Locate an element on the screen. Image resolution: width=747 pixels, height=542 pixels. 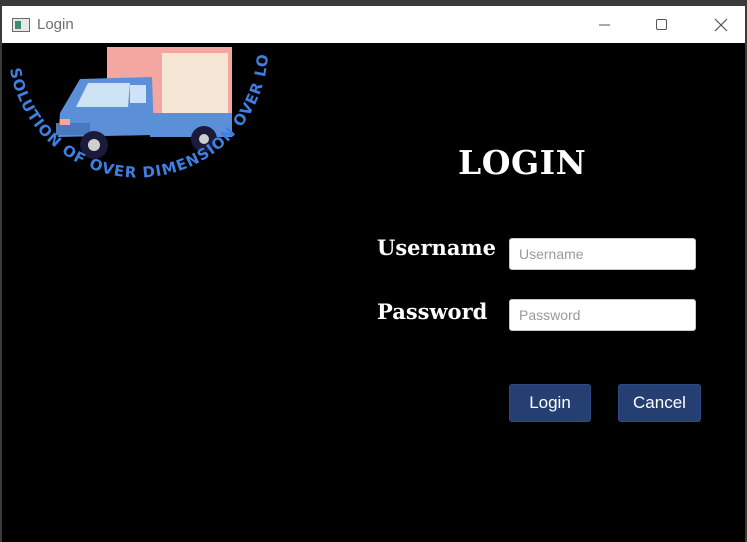
login-heading: LOGIN is located at coordinates (522, 162).